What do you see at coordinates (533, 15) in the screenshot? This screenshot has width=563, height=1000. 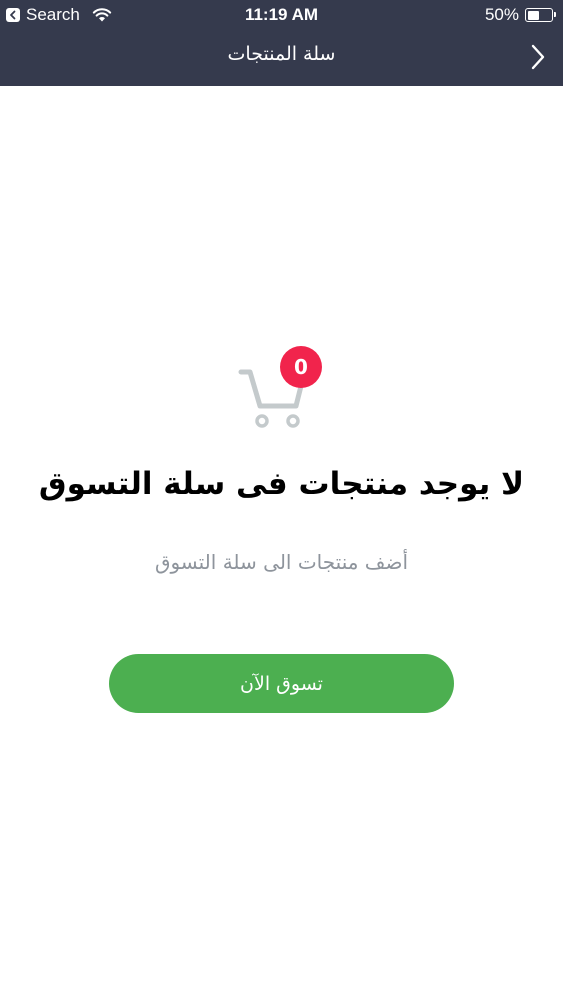 I see `battery-fill` at bounding box center [533, 15].